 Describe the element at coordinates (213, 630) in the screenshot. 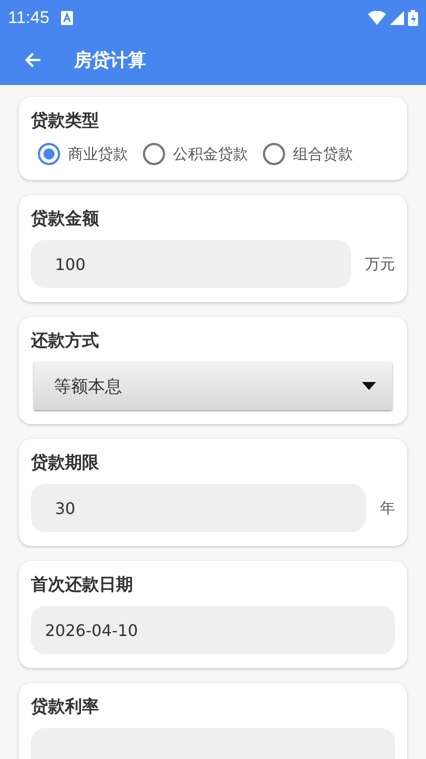

I see `date-field: 2026-04-10` at that location.